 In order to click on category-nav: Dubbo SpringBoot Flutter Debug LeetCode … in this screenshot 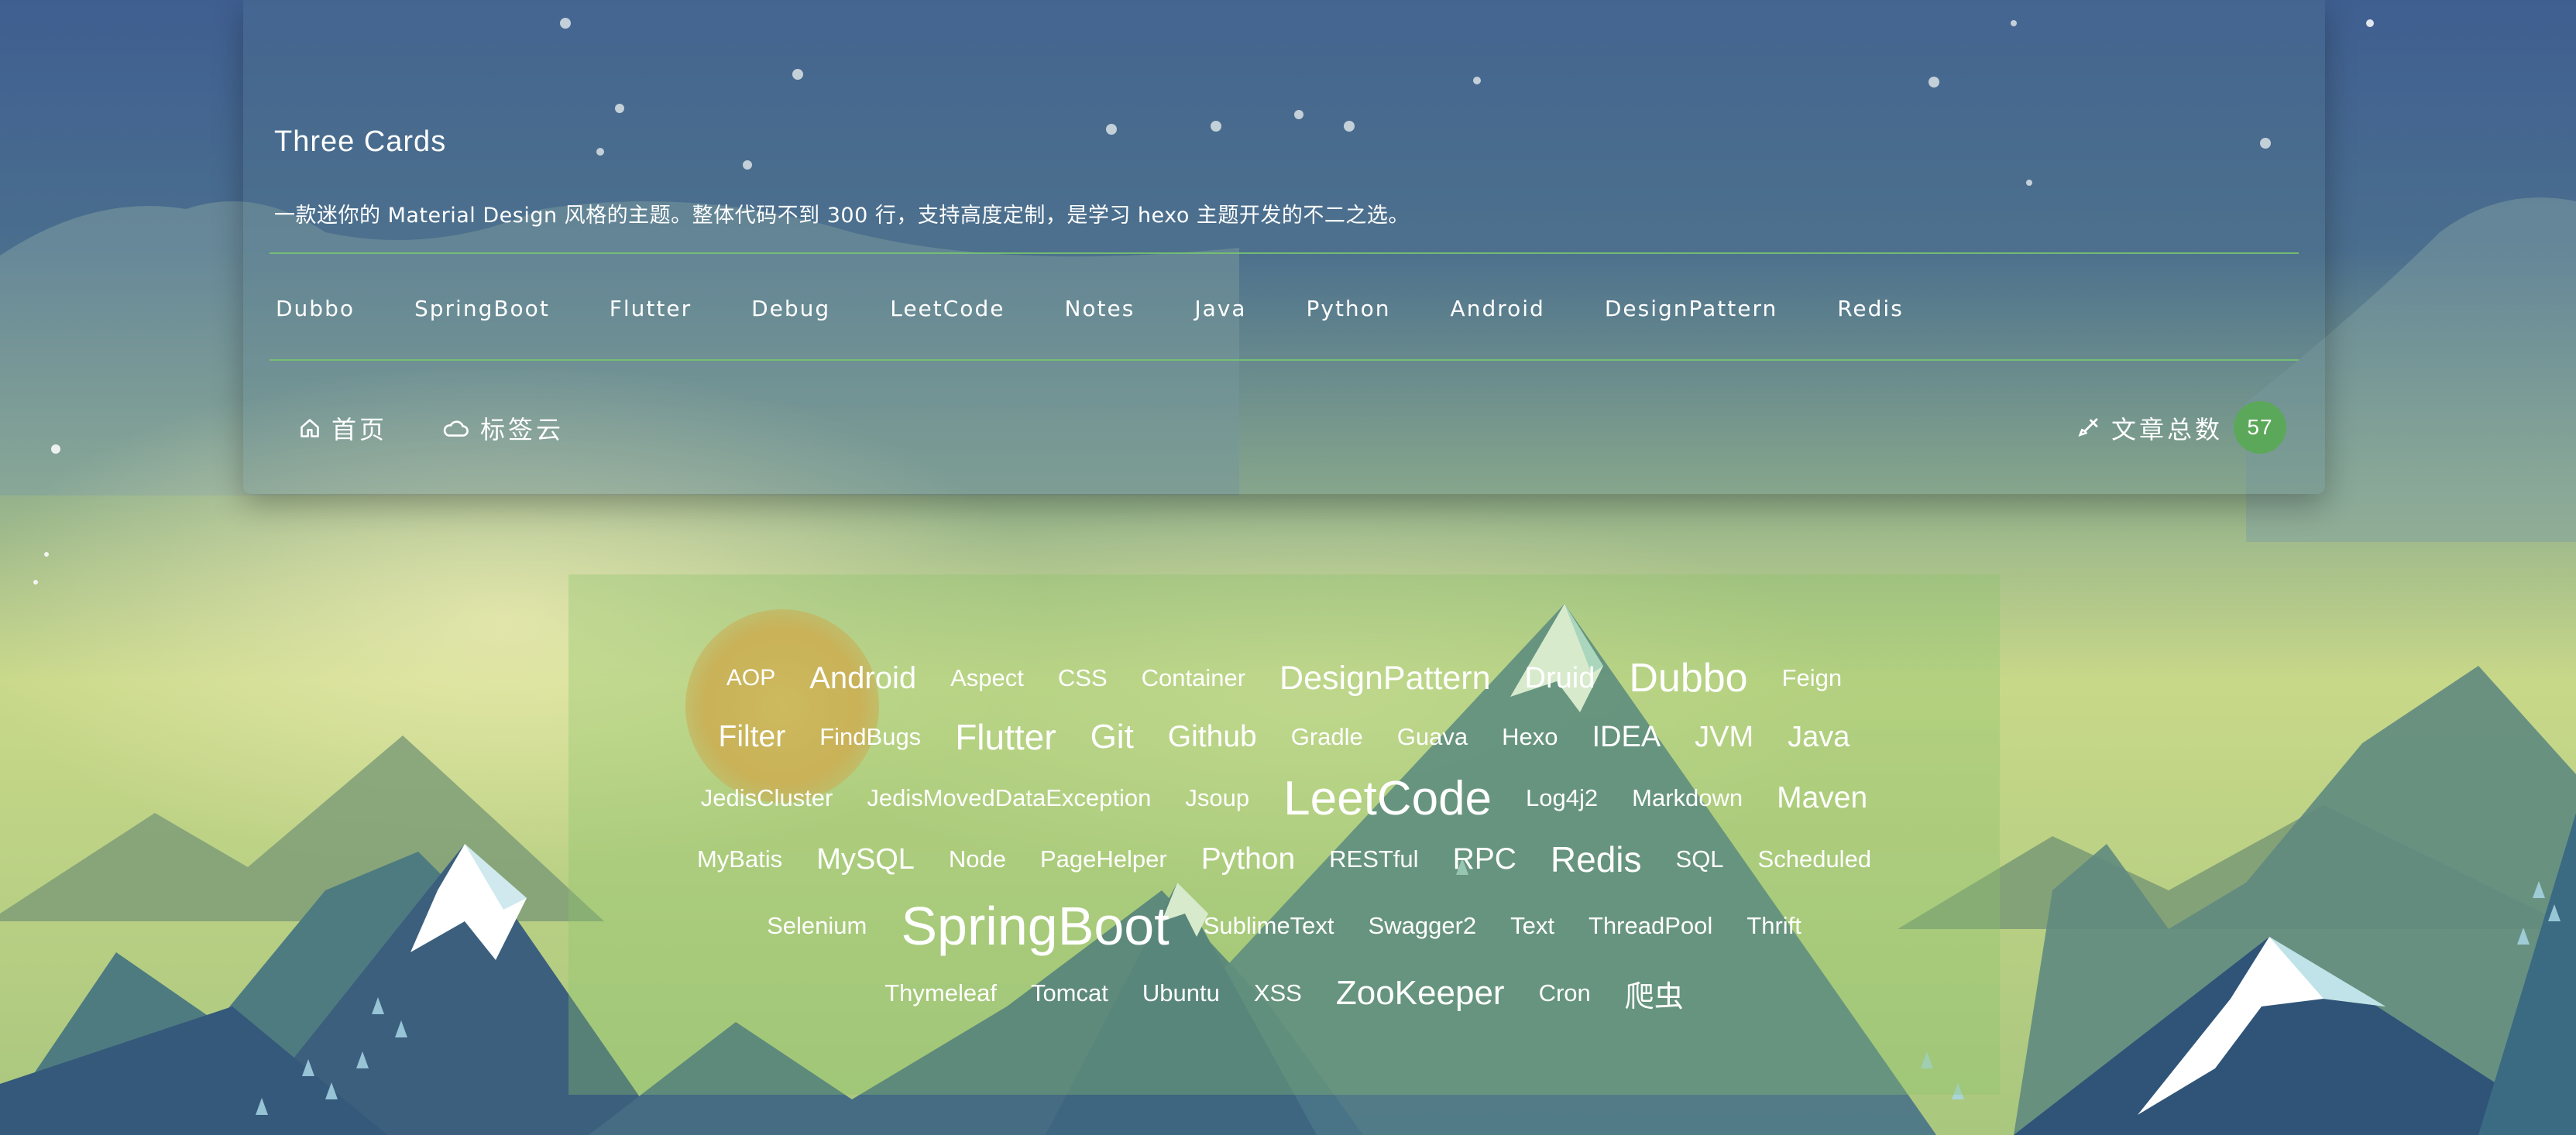, I will do `click(1119, 308)`.